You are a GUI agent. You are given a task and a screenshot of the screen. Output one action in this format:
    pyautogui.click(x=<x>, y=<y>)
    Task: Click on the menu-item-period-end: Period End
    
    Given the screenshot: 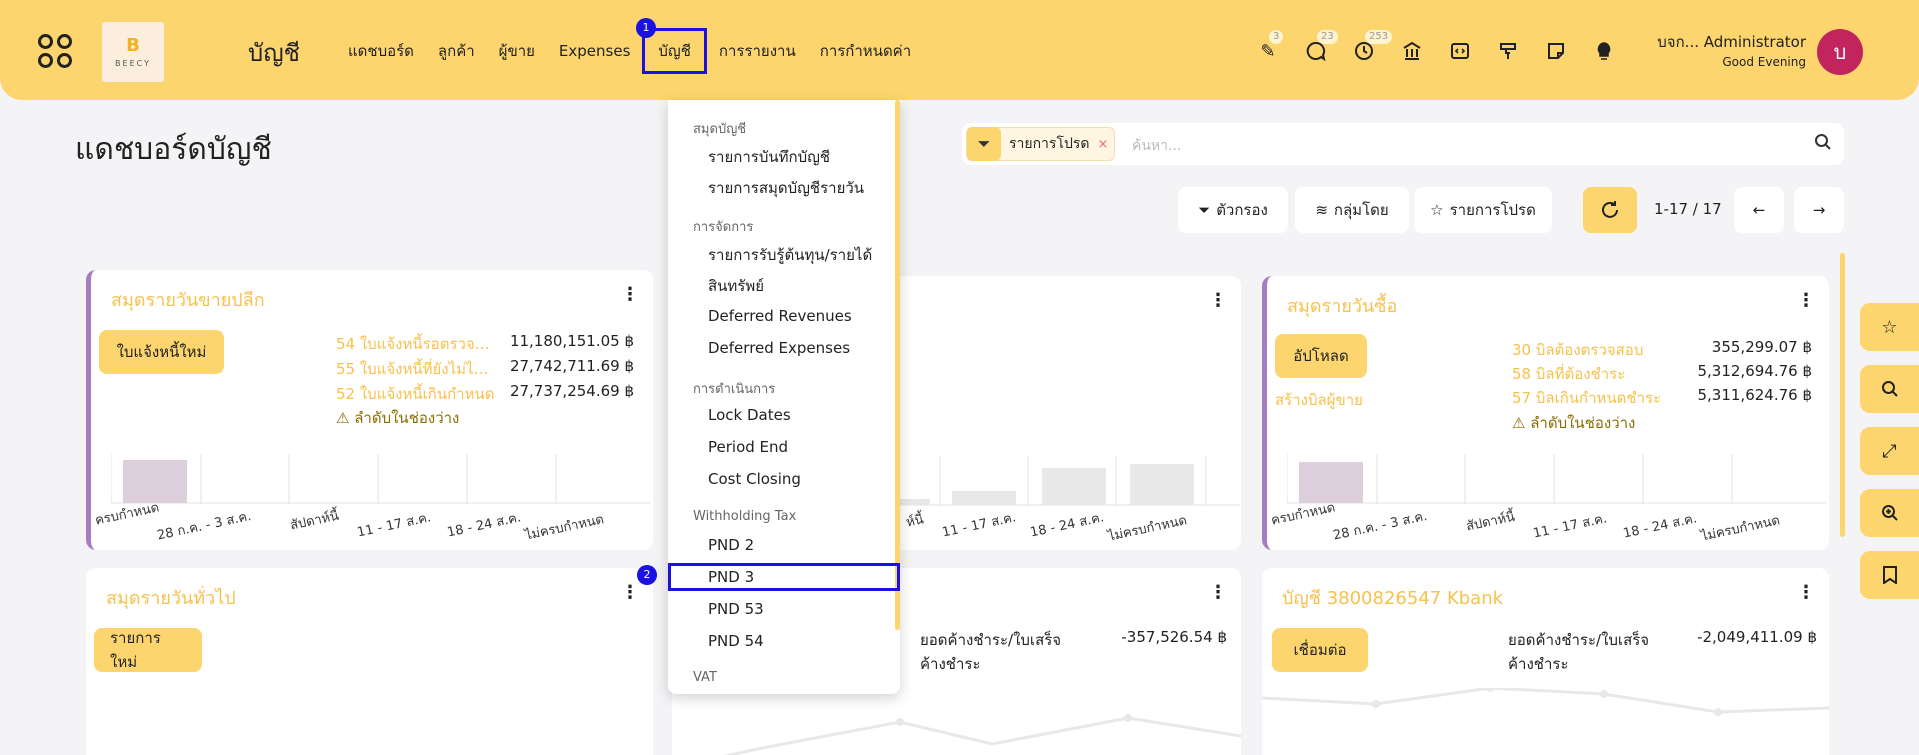 What is the action you would take?
    pyautogui.click(x=748, y=447)
    